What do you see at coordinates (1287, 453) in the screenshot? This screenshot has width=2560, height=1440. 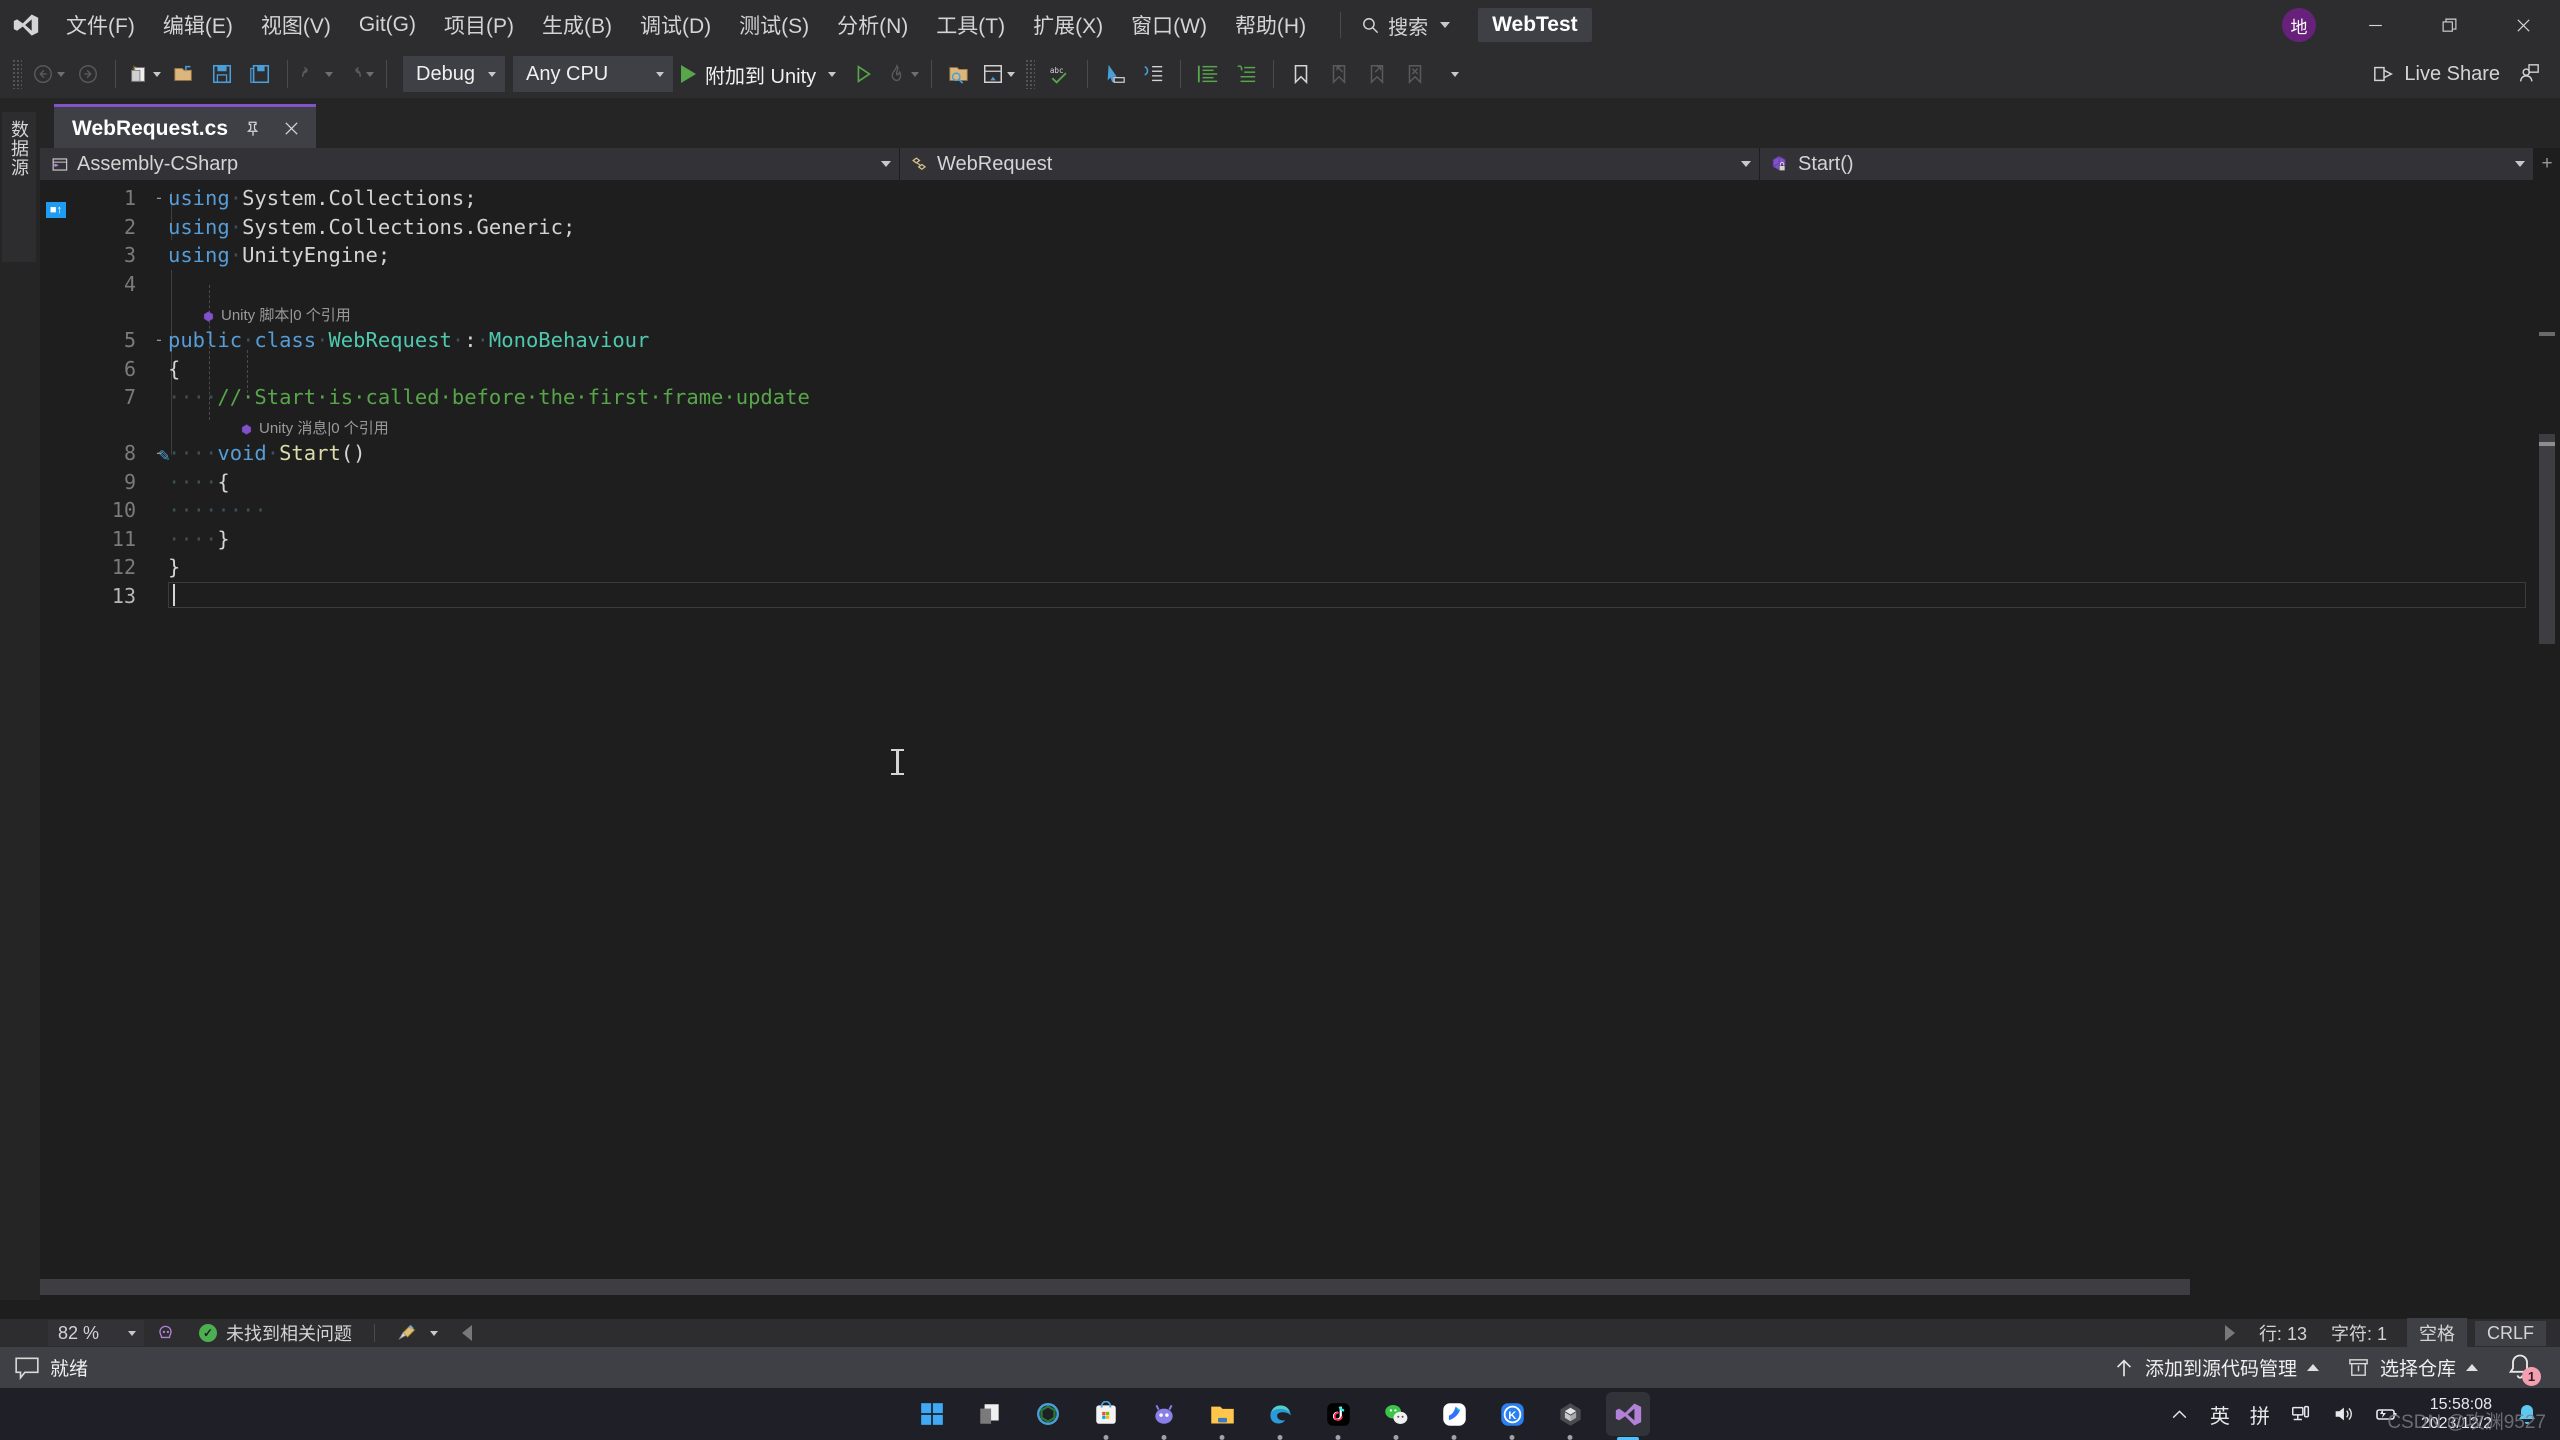 I see `code-line: 8 - ····void·Start()` at bounding box center [1287, 453].